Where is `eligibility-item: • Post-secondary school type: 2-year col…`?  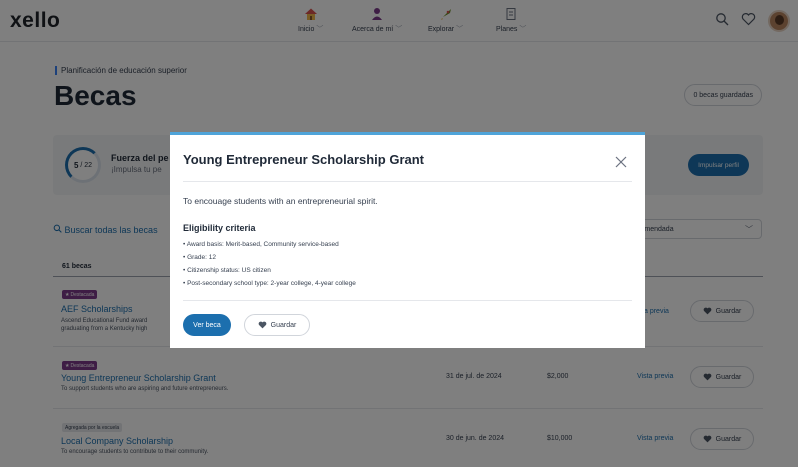 eligibility-item: • Post-secondary school type: 2-year col… is located at coordinates (269, 283).